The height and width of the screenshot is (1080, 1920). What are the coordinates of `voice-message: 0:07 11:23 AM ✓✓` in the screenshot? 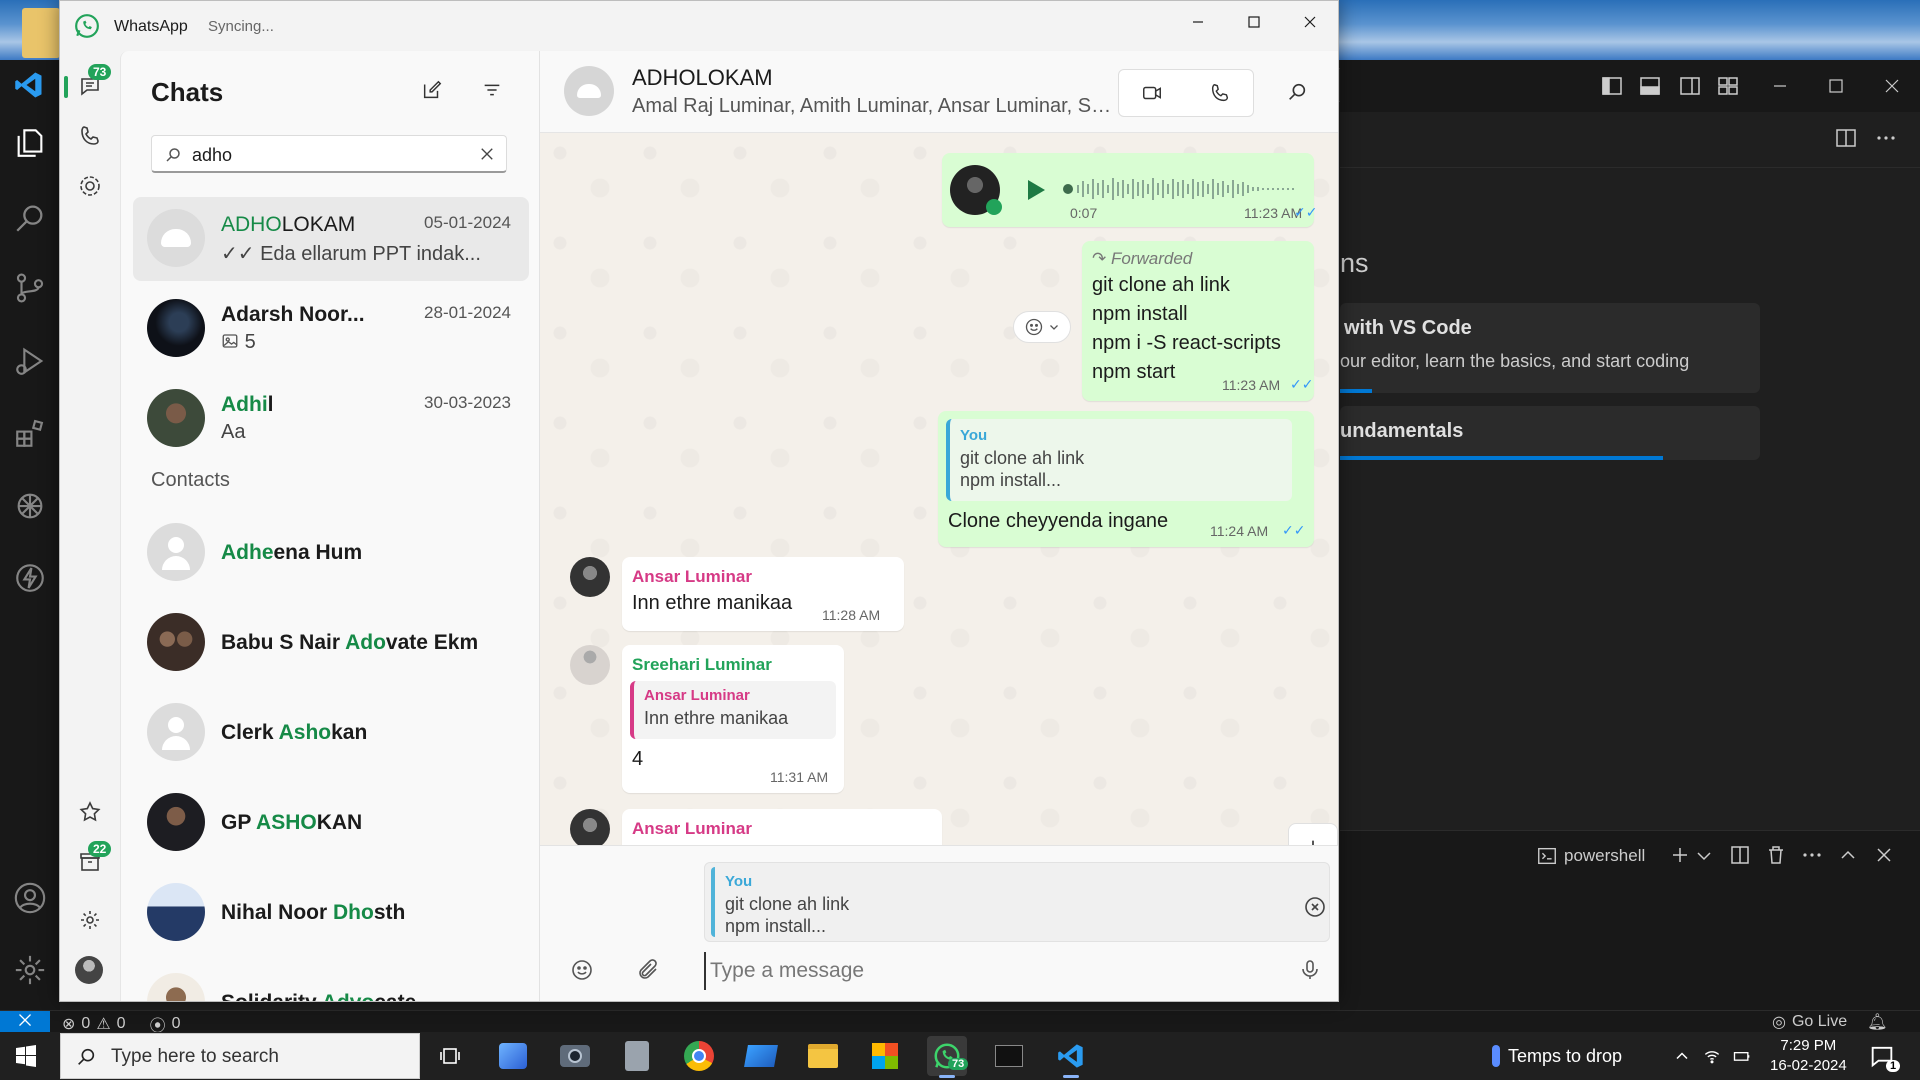 It's located at (1129, 190).